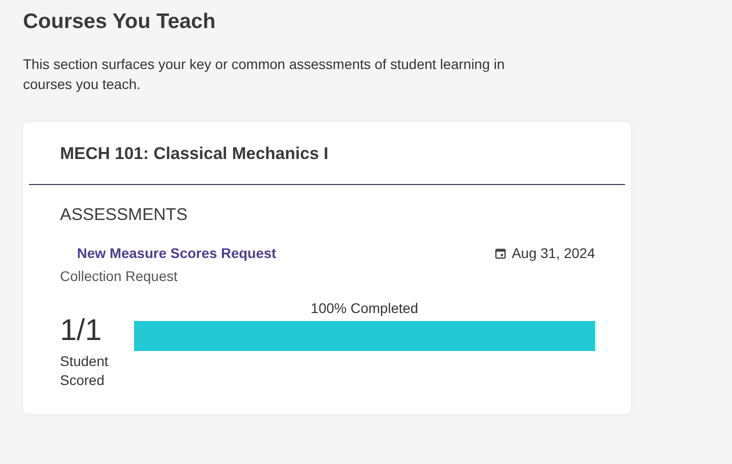 The image size is (732, 464). What do you see at coordinates (500, 253) in the screenshot?
I see `calendar-icon` at bounding box center [500, 253].